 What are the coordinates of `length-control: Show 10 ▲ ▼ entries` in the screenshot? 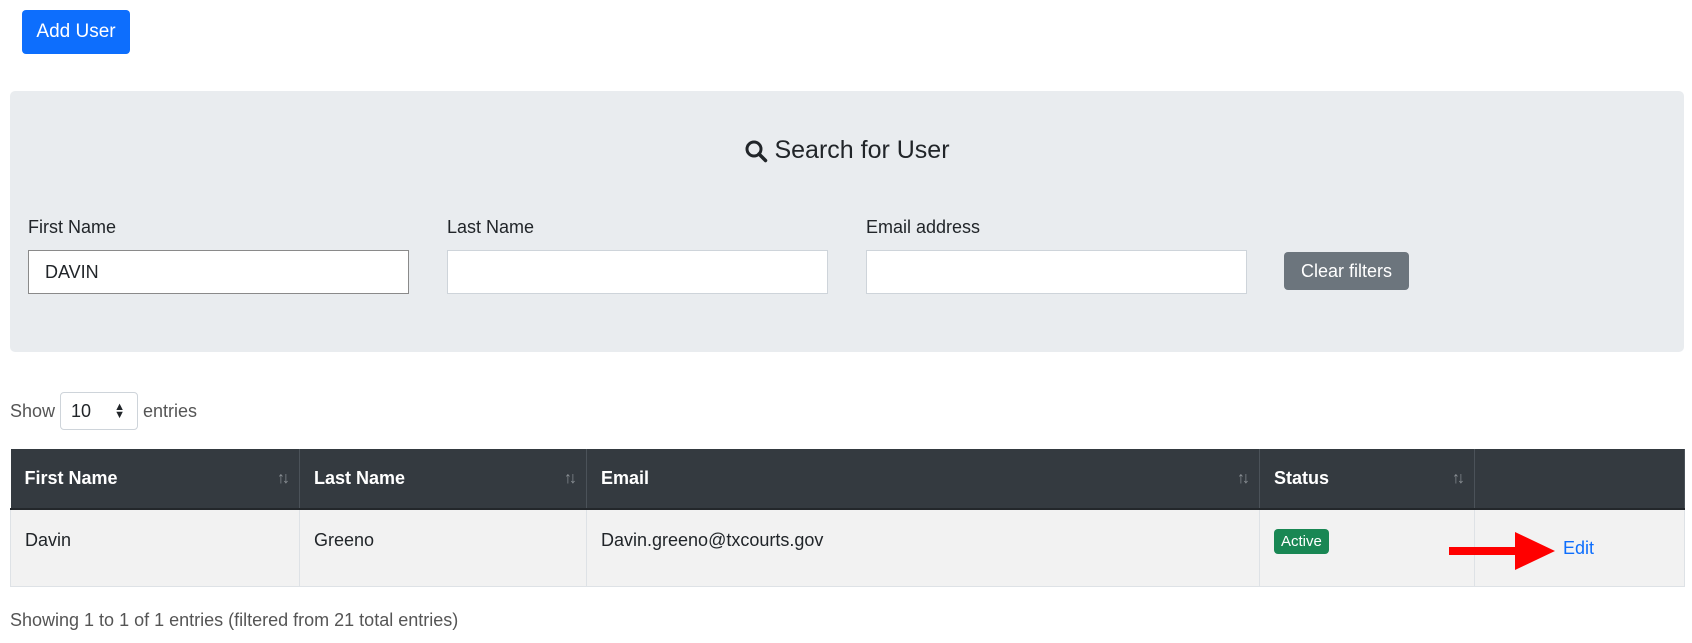 It's located at (103, 411).